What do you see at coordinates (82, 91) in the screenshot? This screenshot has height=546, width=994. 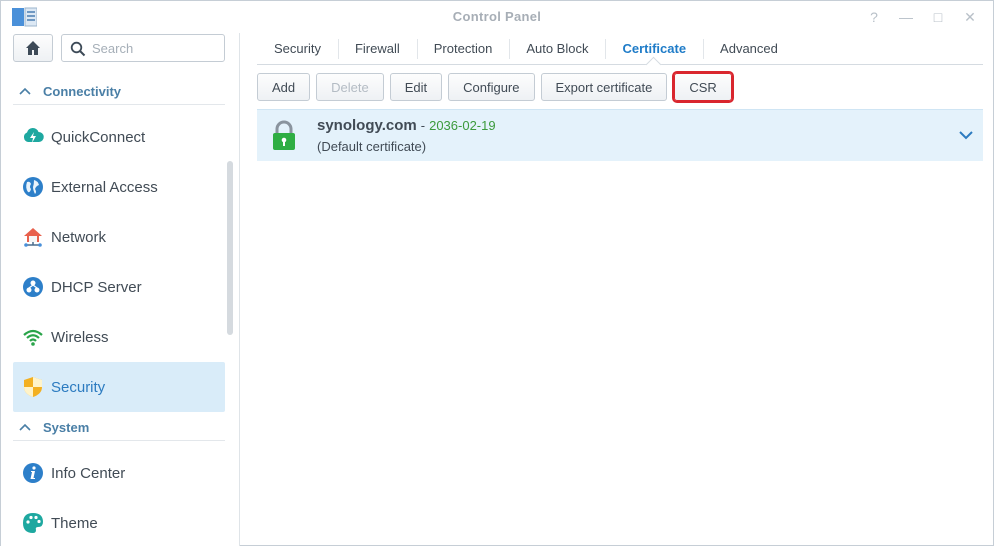 I see `section-label: Connectivity` at bounding box center [82, 91].